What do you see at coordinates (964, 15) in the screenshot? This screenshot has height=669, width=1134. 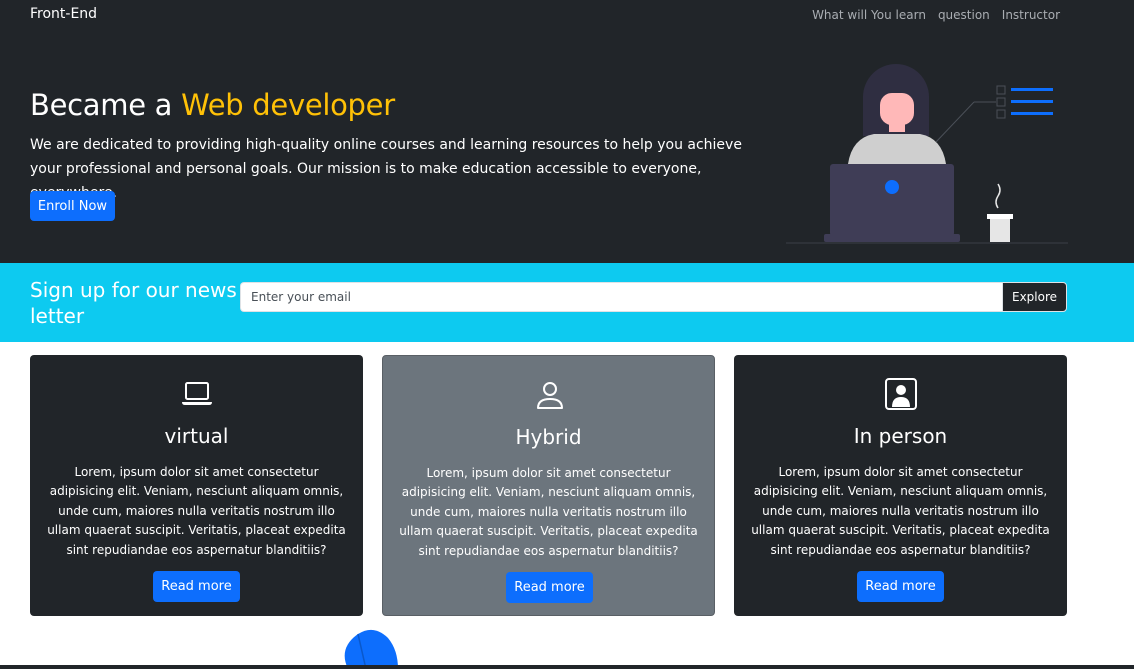 I see `nav-link-question: question` at bounding box center [964, 15].